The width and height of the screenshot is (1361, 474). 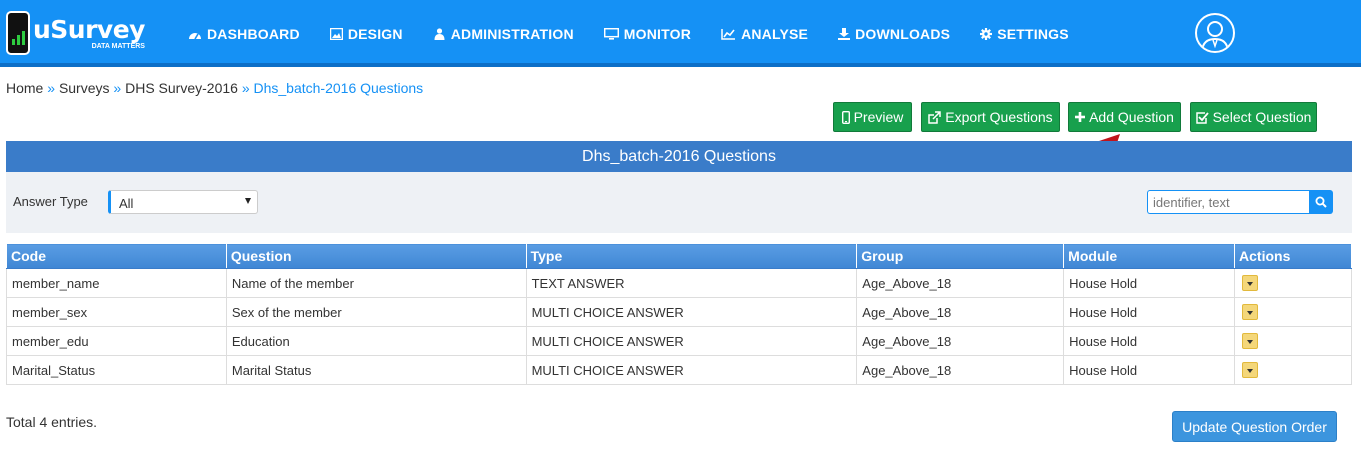 What do you see at coordinates (126, 203) in the screenshot?
I see `answer-type-value: All` at bounding box center [126, 203].